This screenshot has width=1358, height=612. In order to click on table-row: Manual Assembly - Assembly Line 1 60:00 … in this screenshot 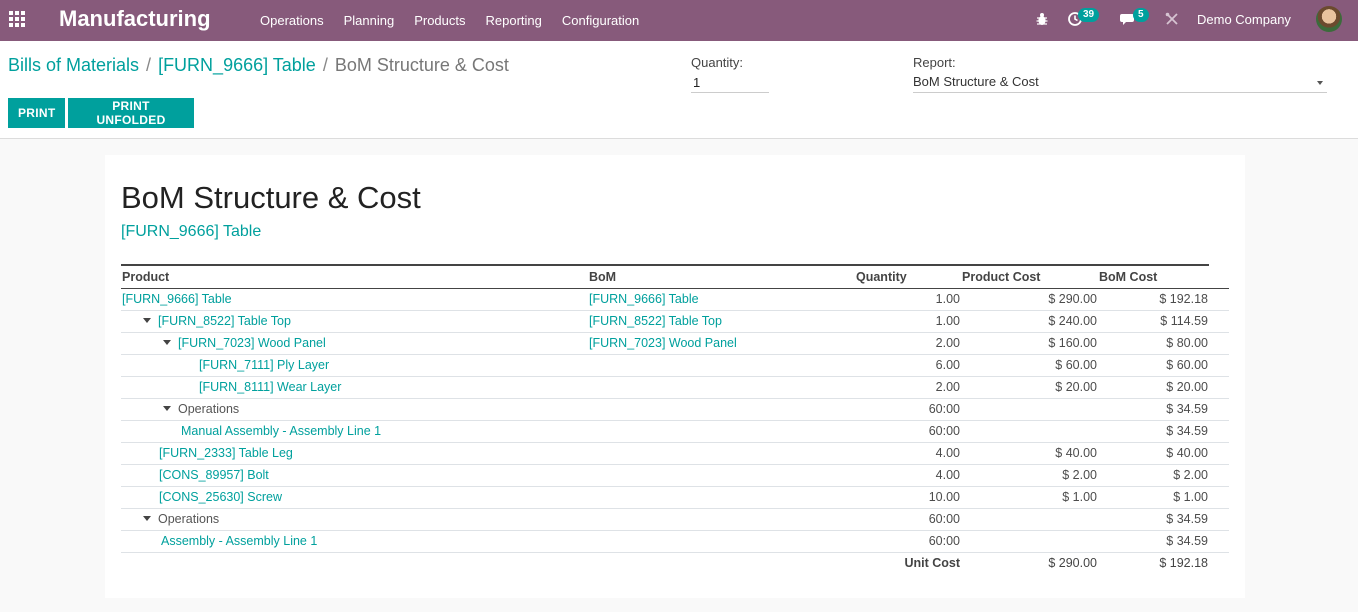, I will do `click(675, 431)`.